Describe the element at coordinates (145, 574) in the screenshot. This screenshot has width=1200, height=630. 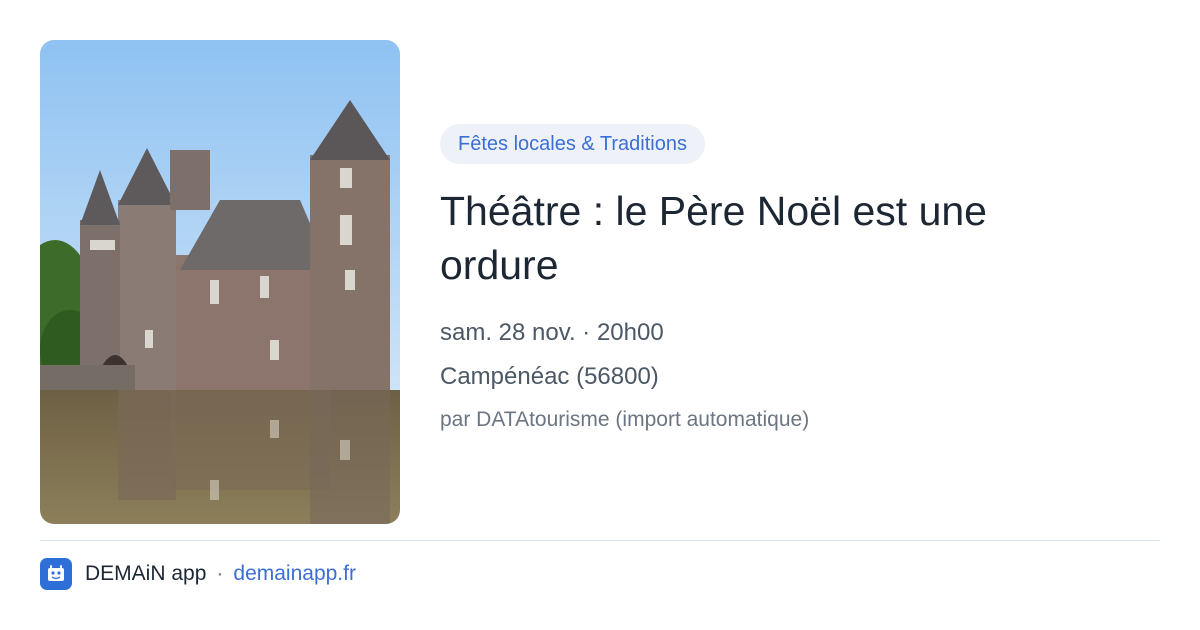
I see `app-name: DEMAiN app` at that location.